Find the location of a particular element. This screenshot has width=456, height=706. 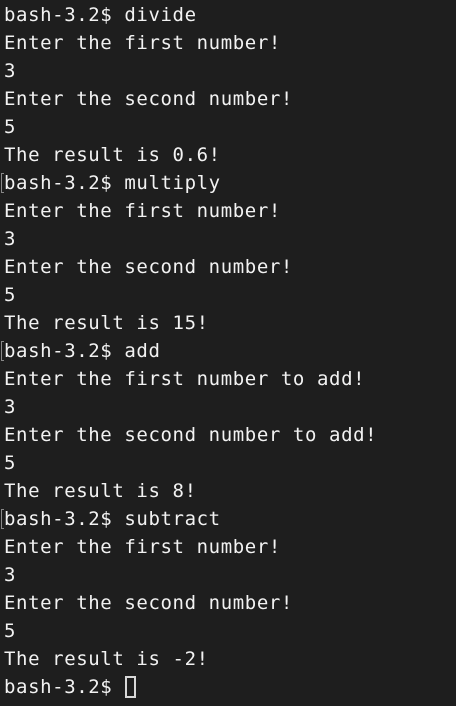

command-line: bash-3.2$ multiply is located at coordinates (228, 183).